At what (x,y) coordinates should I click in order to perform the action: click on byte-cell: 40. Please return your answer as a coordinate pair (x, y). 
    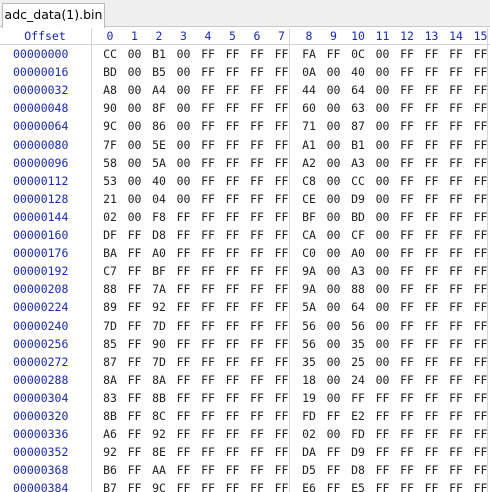
    Looking at the image, I should click on (159, 181).